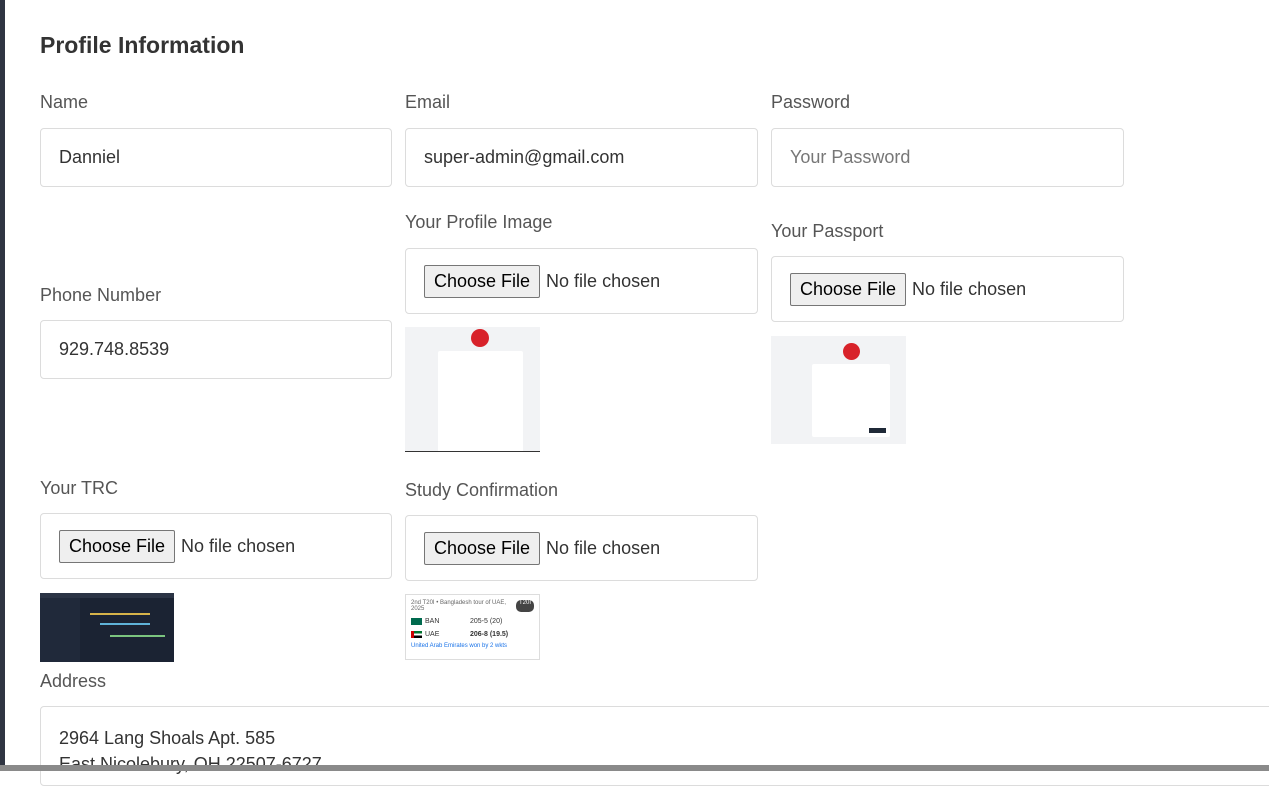 This screenshot has height=786, width=1269. I want to click on page-title: Profile Information, so click(142, 45).